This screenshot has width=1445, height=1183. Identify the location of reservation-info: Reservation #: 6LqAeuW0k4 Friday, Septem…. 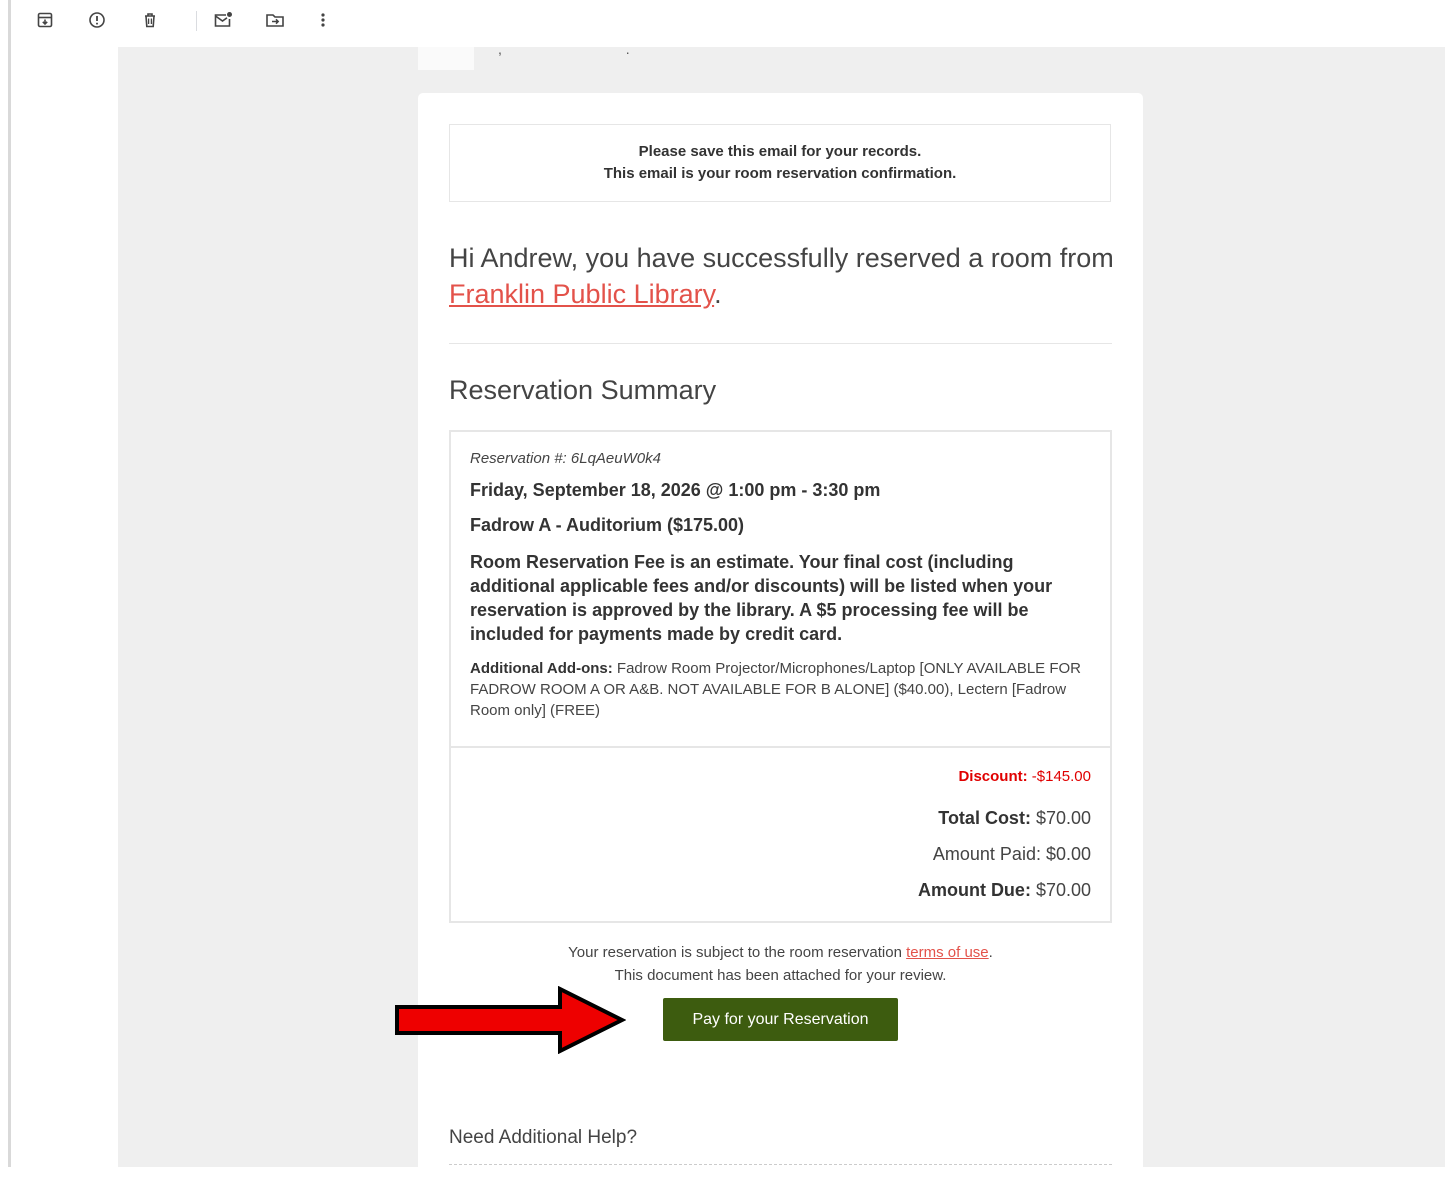
(782, 585).